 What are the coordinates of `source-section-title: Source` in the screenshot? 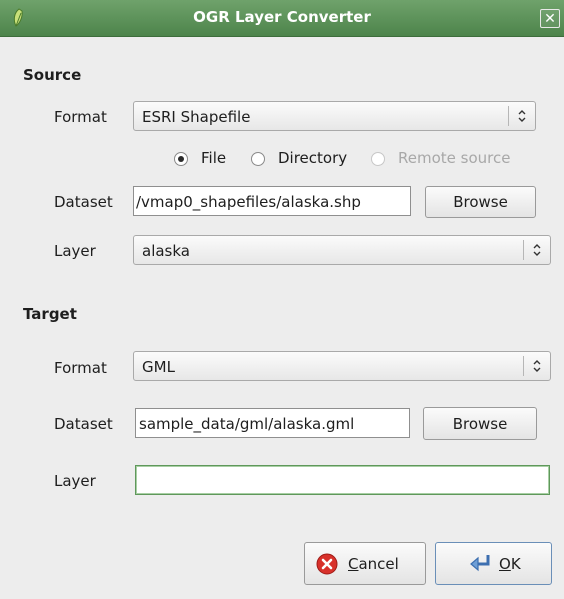 It's located at (52, 75).